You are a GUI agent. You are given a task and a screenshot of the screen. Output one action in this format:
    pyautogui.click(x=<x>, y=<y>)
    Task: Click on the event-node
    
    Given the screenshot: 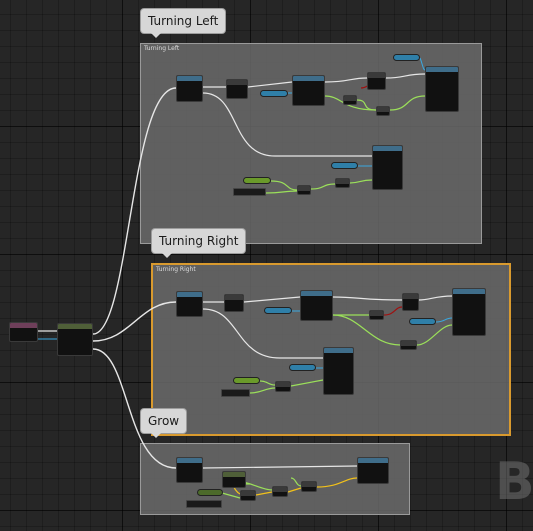 What is the action you would take?
    pyautogui.click(x=23, y=332)
    